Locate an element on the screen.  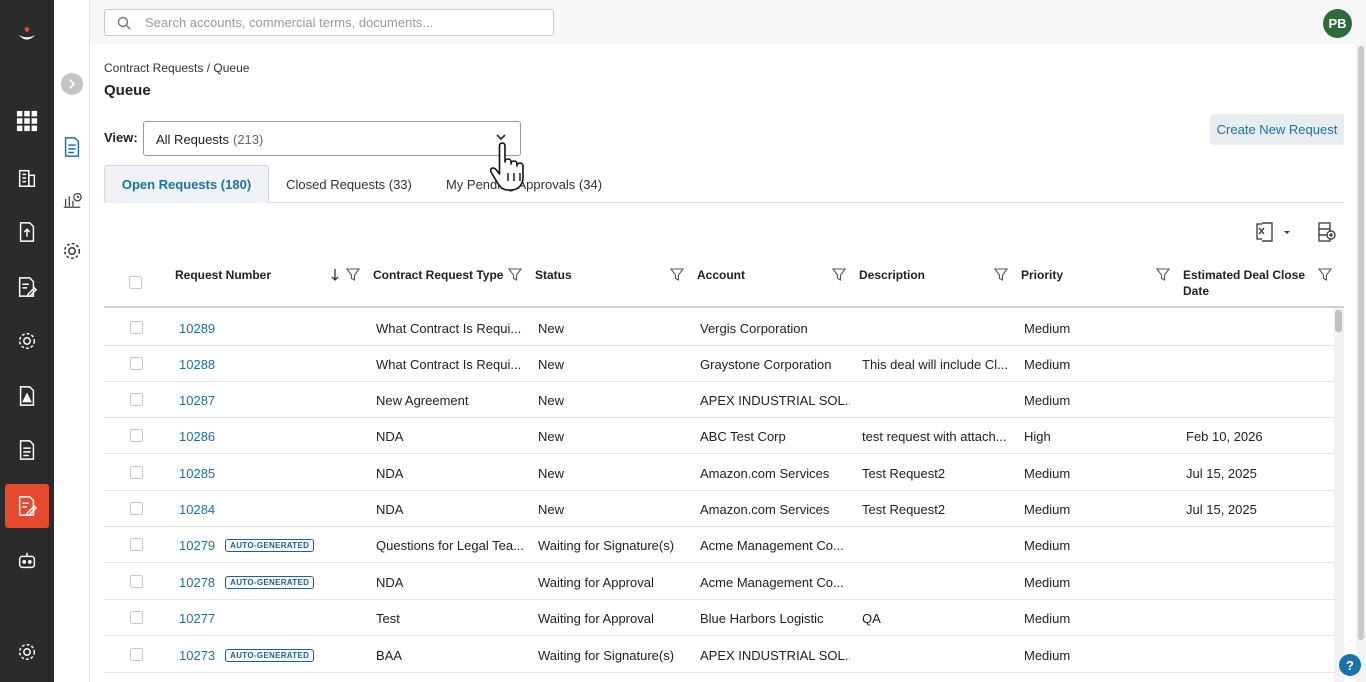
request-number-link: 10287 is located at coordinates (197, 400).